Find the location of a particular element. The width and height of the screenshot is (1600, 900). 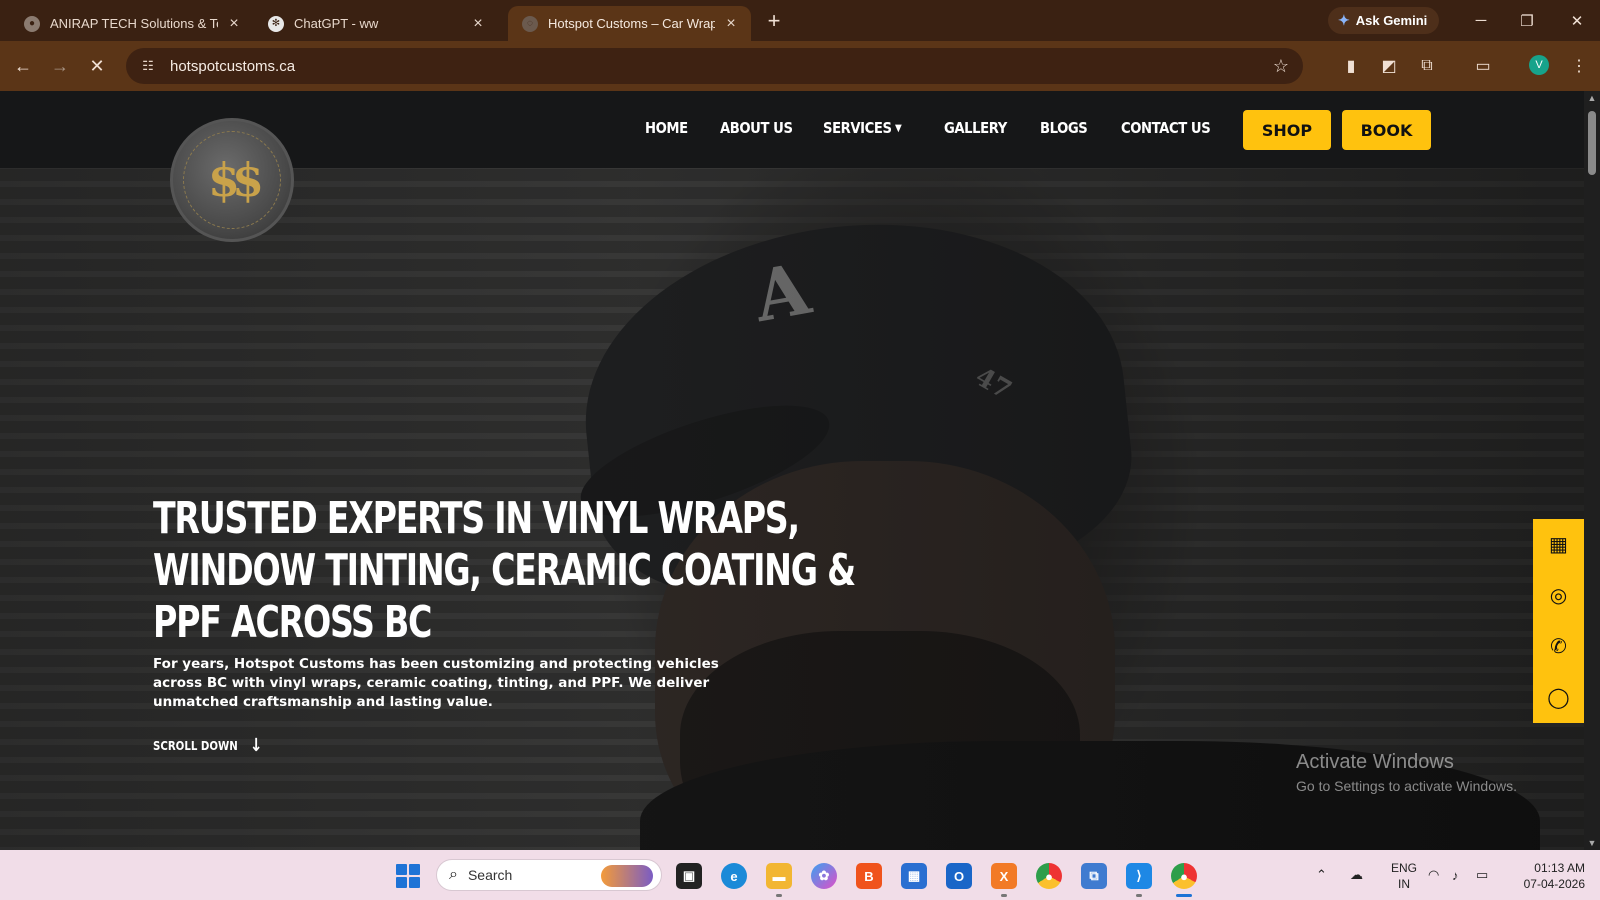

windows-start-icon is located at coordinates (408, 876).